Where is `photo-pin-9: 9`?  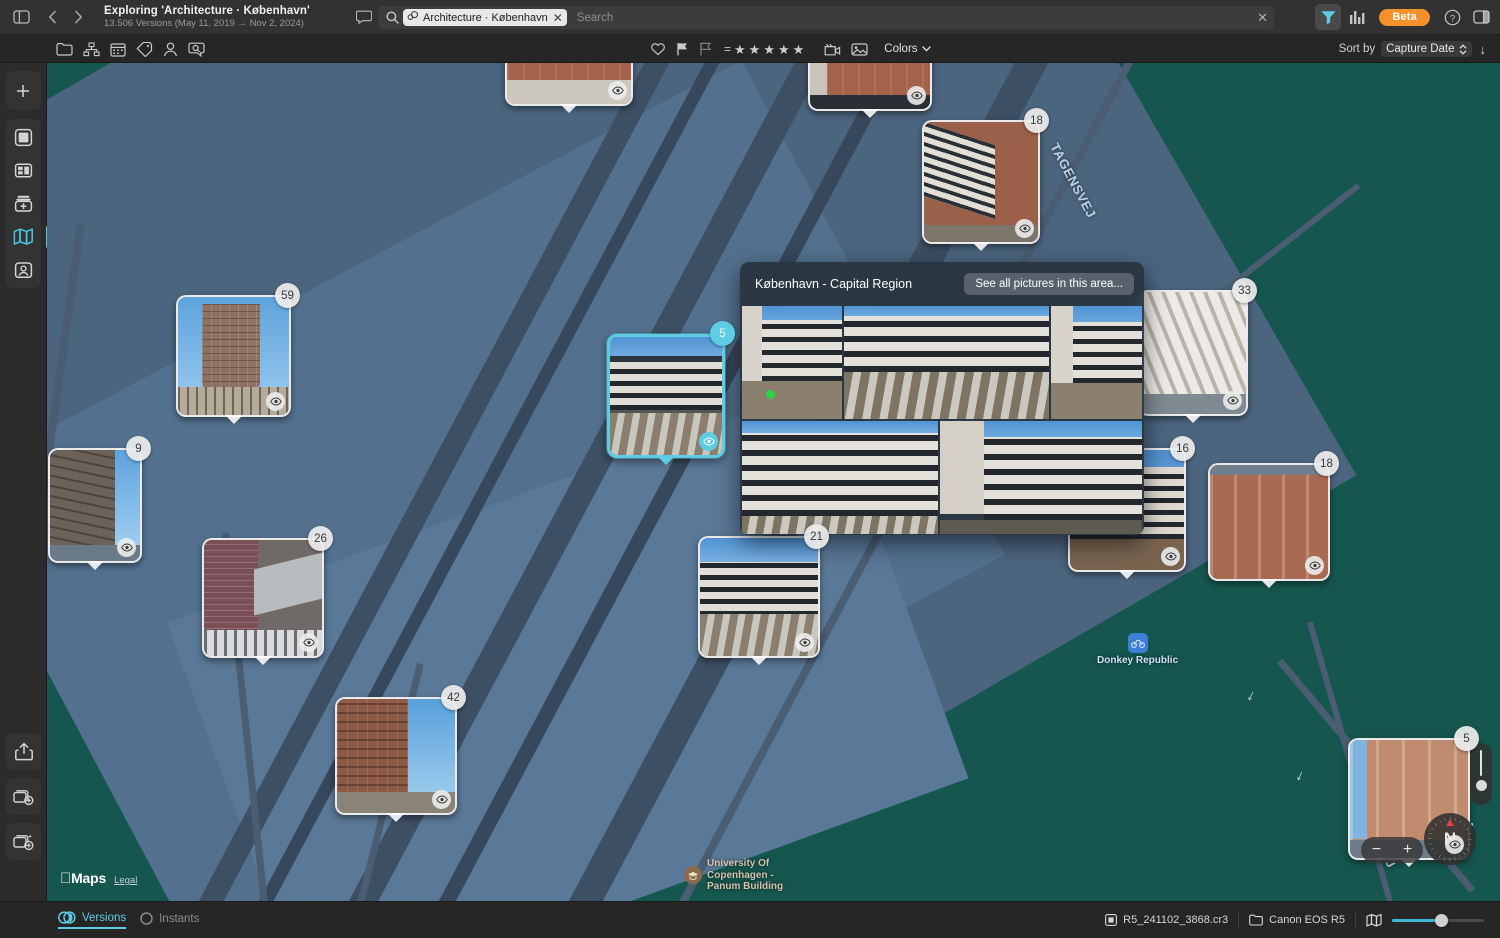
photo-pin-9: 9 is located at coordinates (99, 503).